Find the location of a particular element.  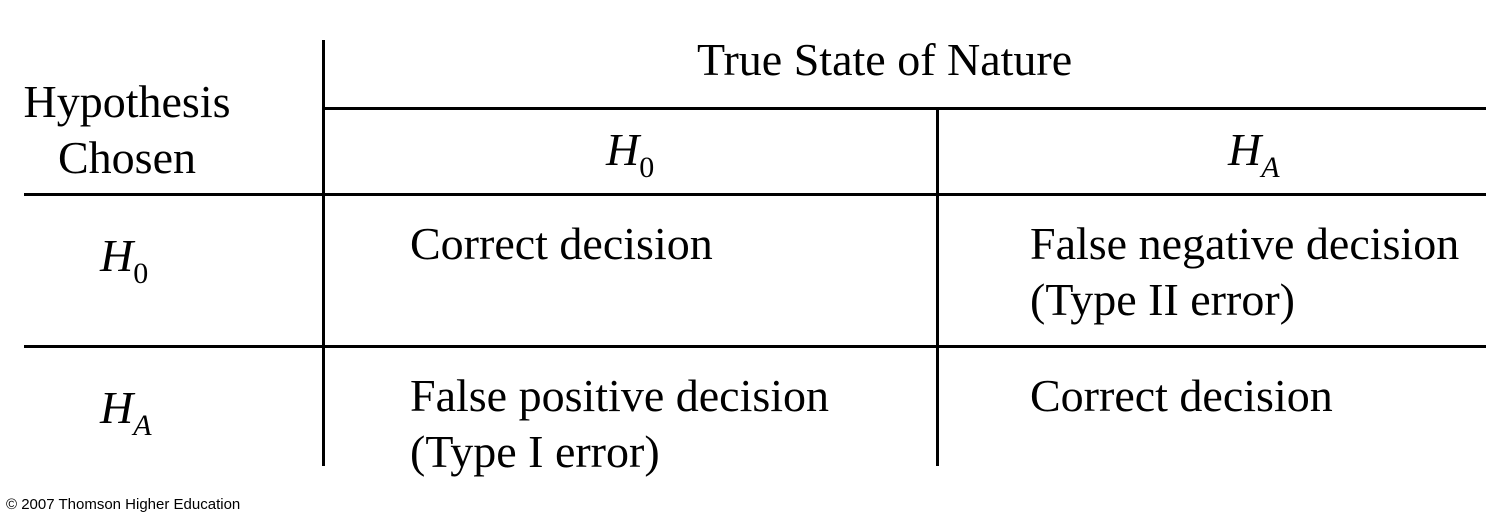

row-label-h0: H0 is located at coordinates (124, 259).